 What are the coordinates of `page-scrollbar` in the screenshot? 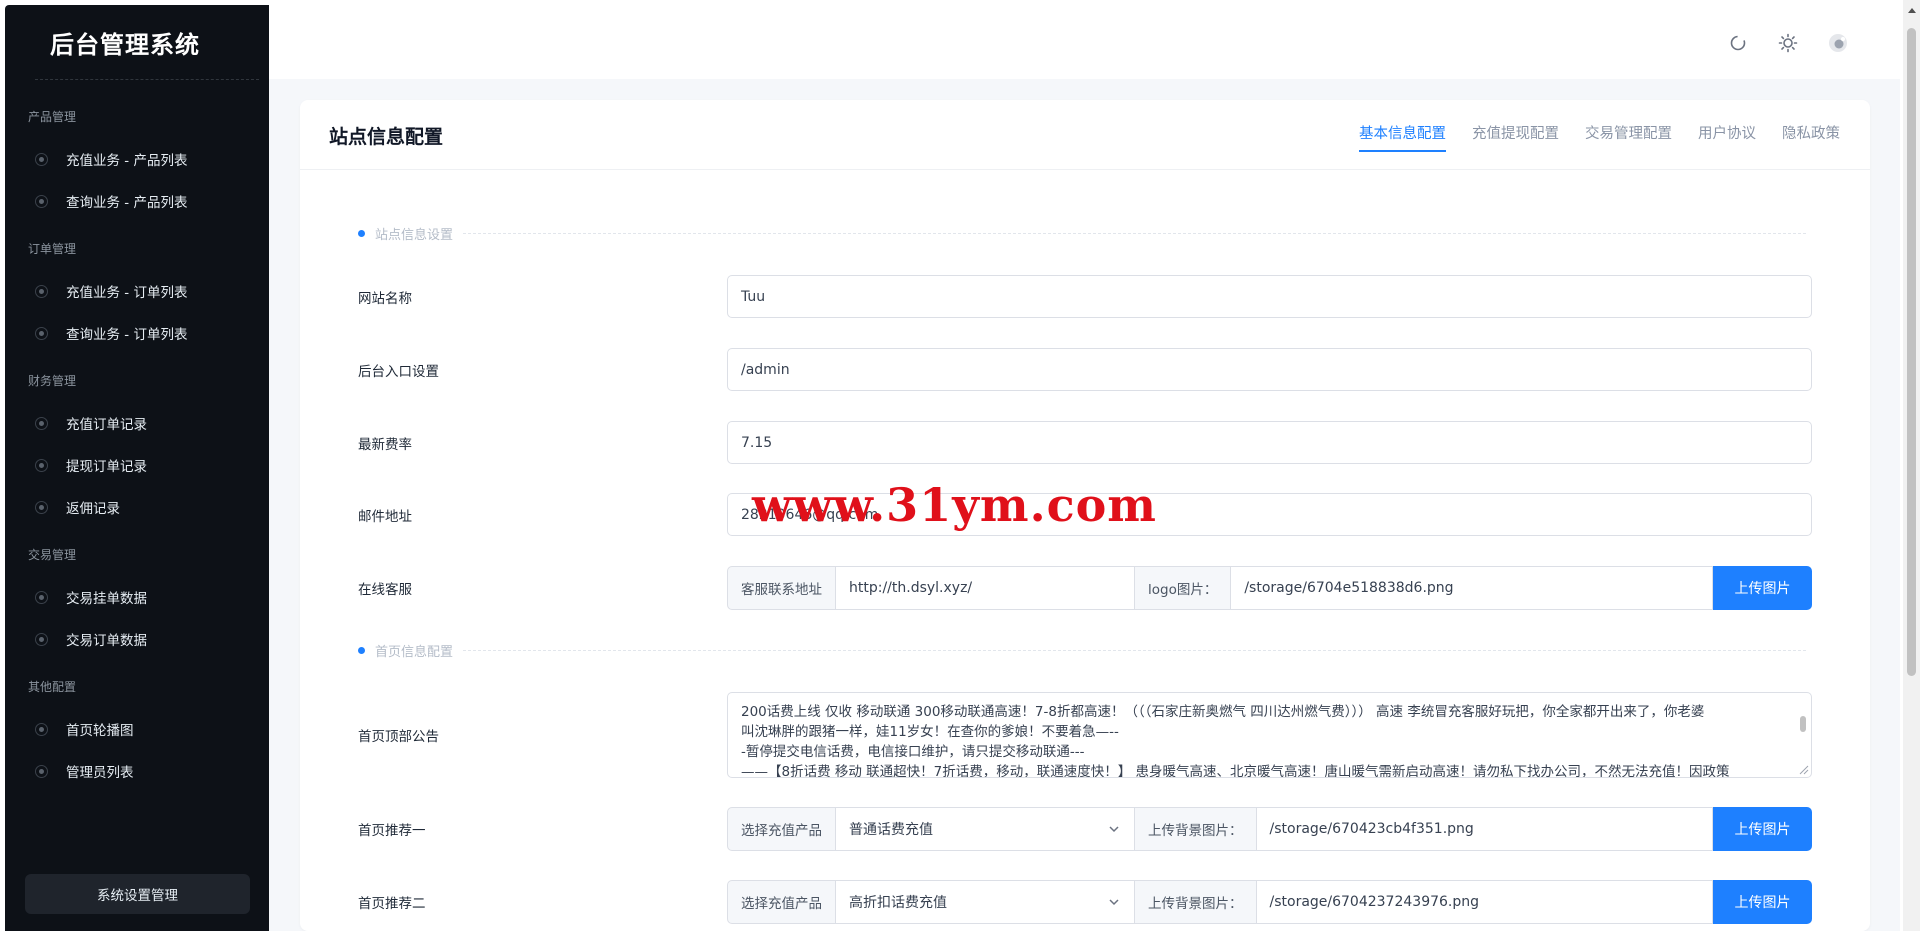 It's located at (1911, 465).